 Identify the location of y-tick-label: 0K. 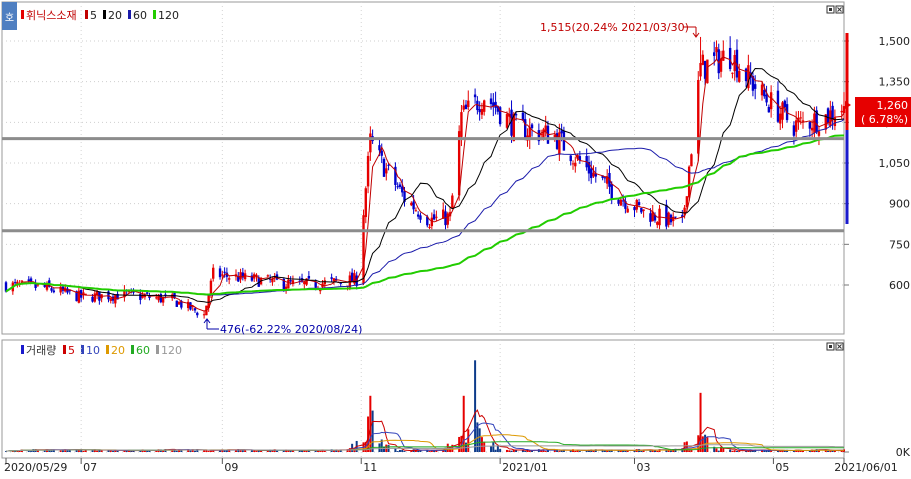
(903, 452).